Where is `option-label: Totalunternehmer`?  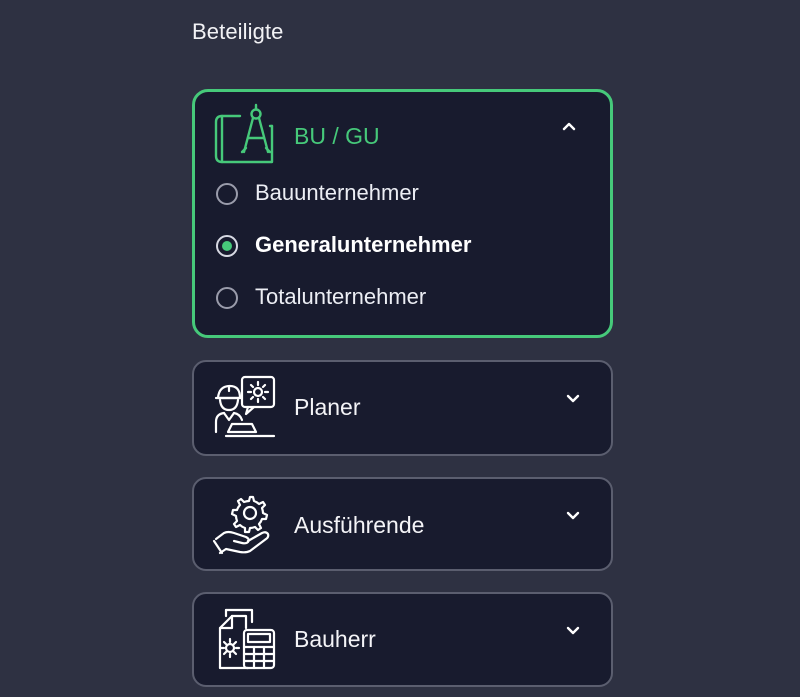
option-label: Totalunternehmer is located at coordinates (341, 296).